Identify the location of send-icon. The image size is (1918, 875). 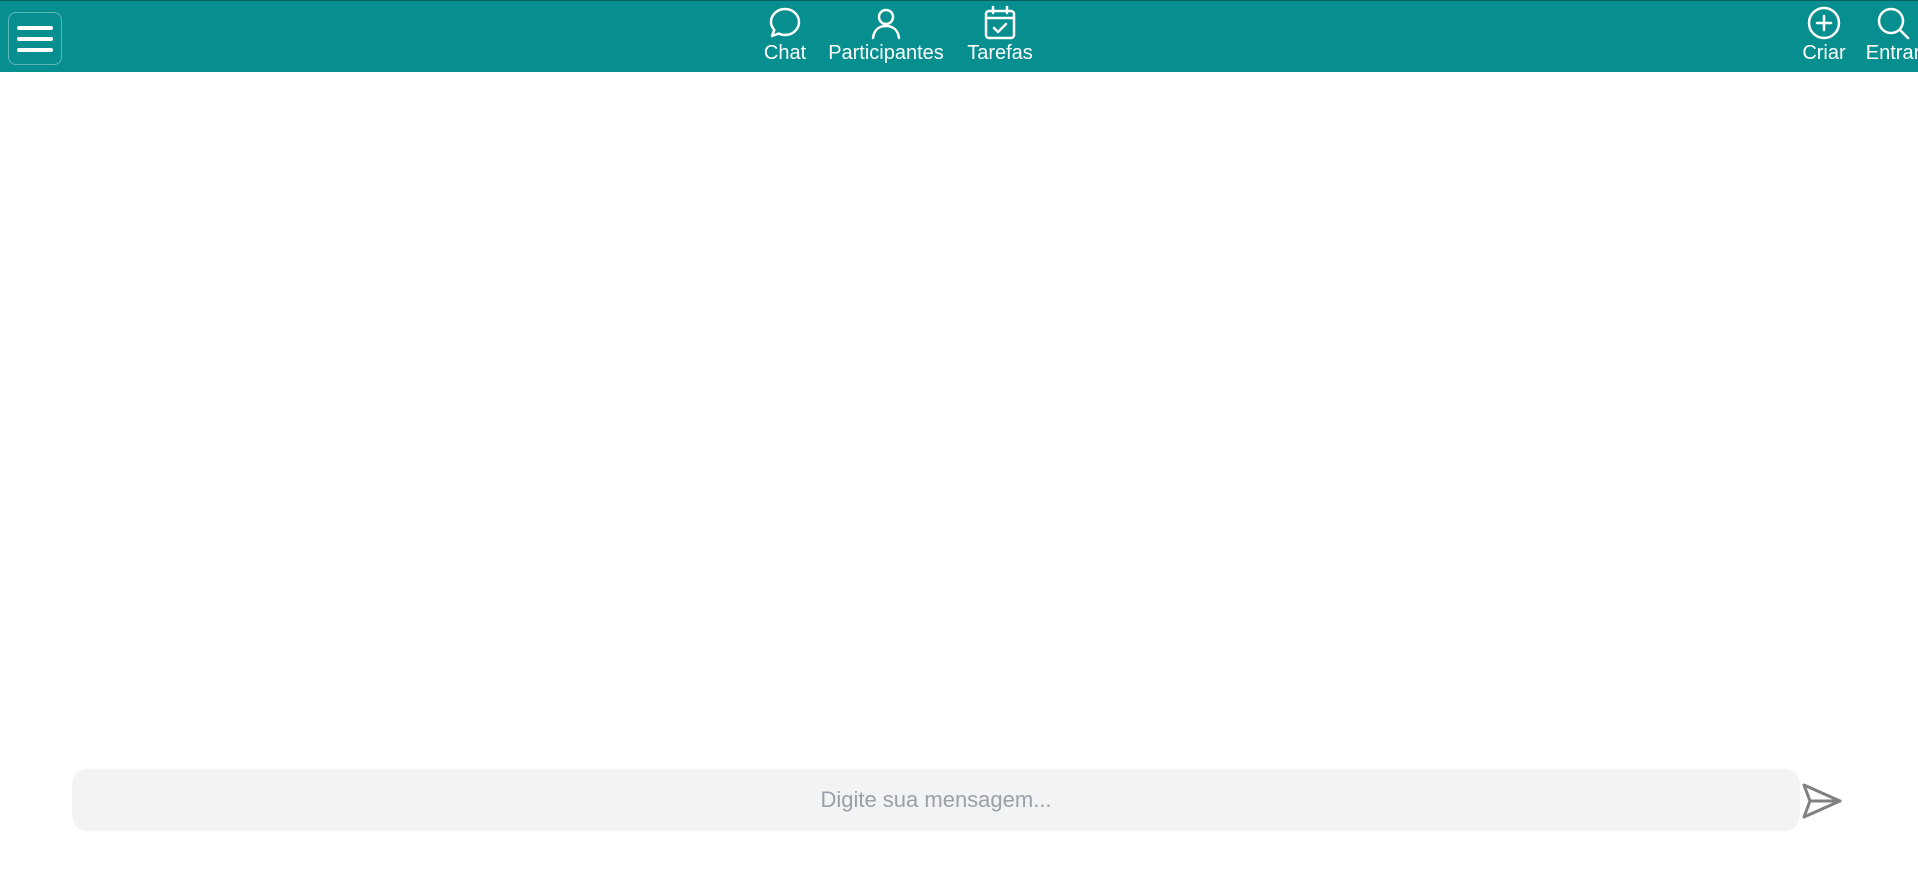
(1822, 801).